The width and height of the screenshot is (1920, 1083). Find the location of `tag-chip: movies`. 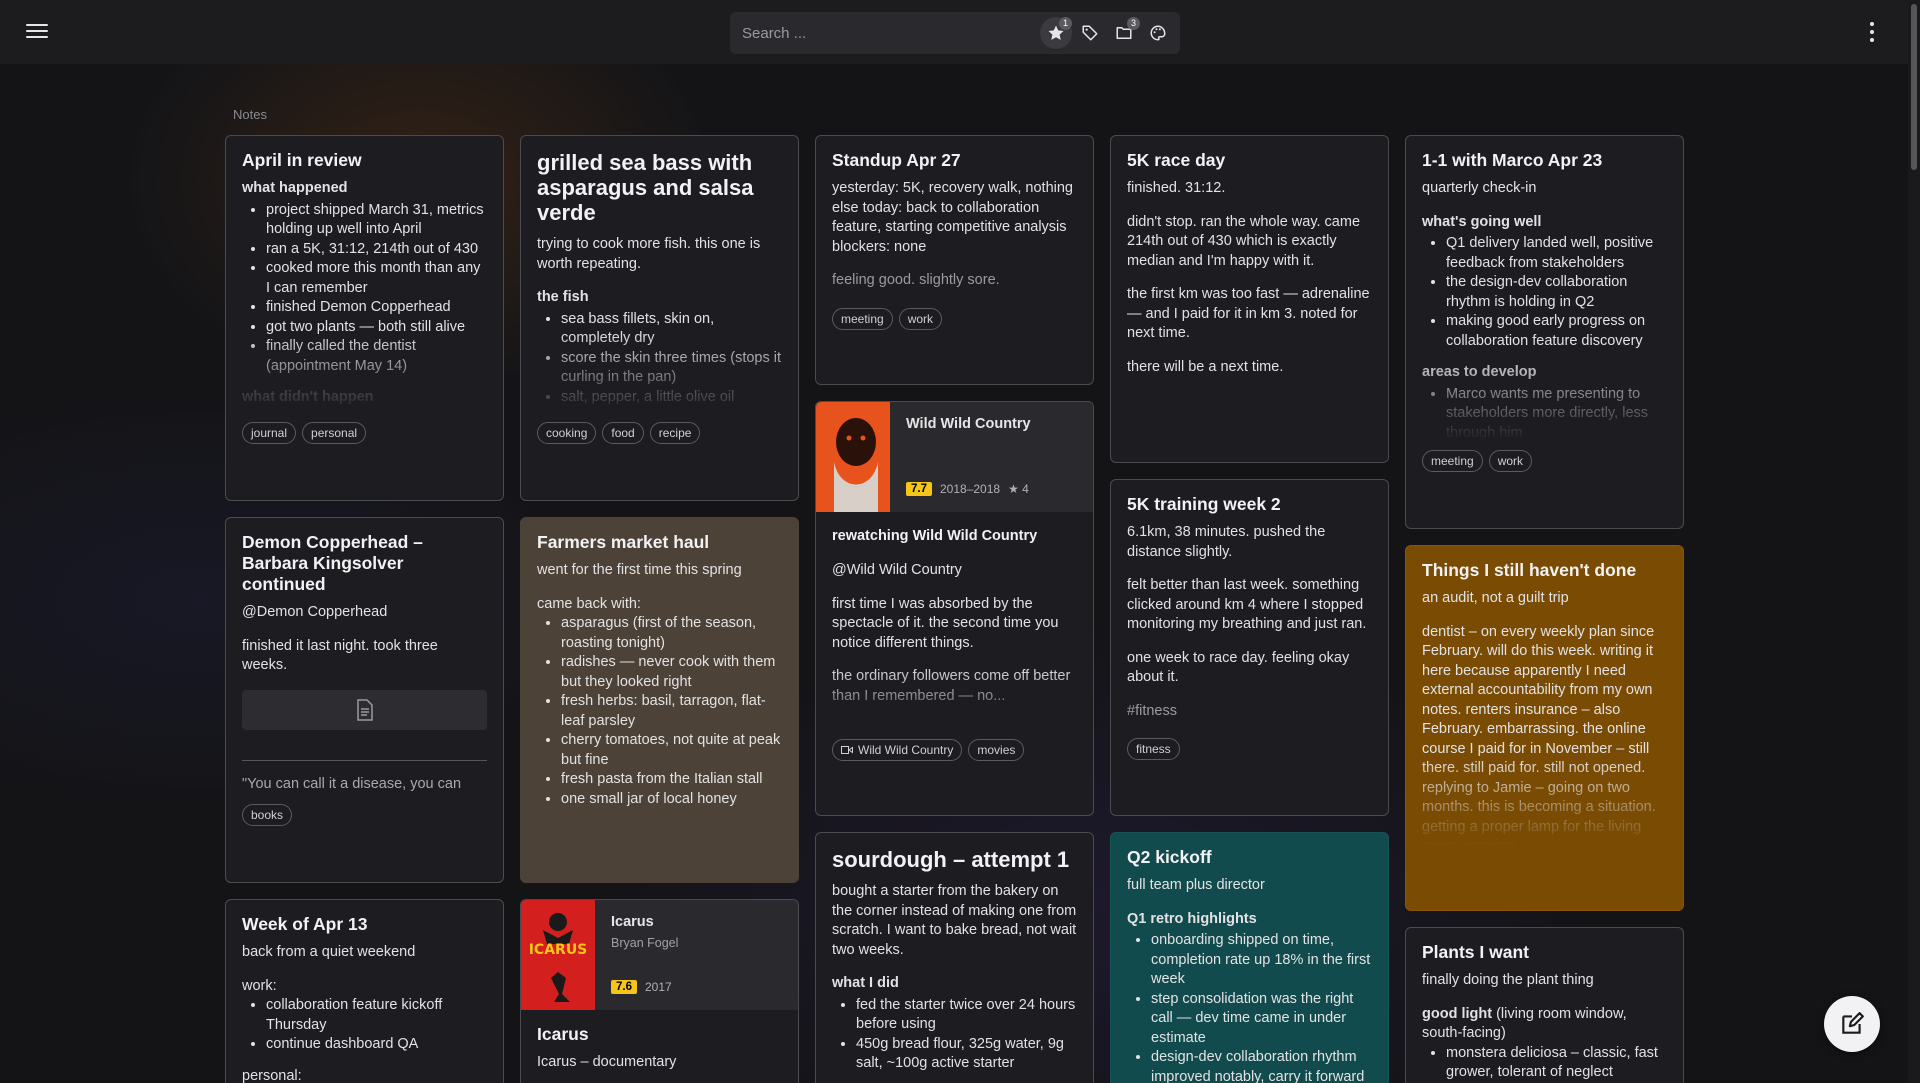

tag-chip: movies is located at coordinates (996, 750).